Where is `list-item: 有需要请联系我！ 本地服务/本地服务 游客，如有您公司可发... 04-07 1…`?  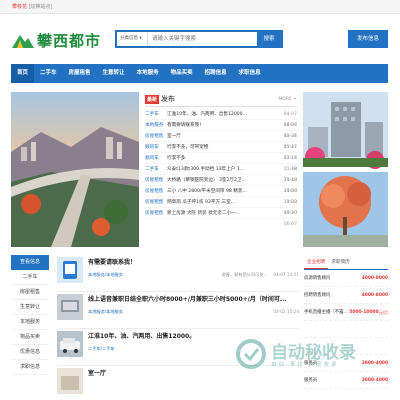
list-item: 有需要请联系我！ 本地服务/本地服务 游客，如有您公司可发... 04-07 1… is located at coordinates (178, 273).